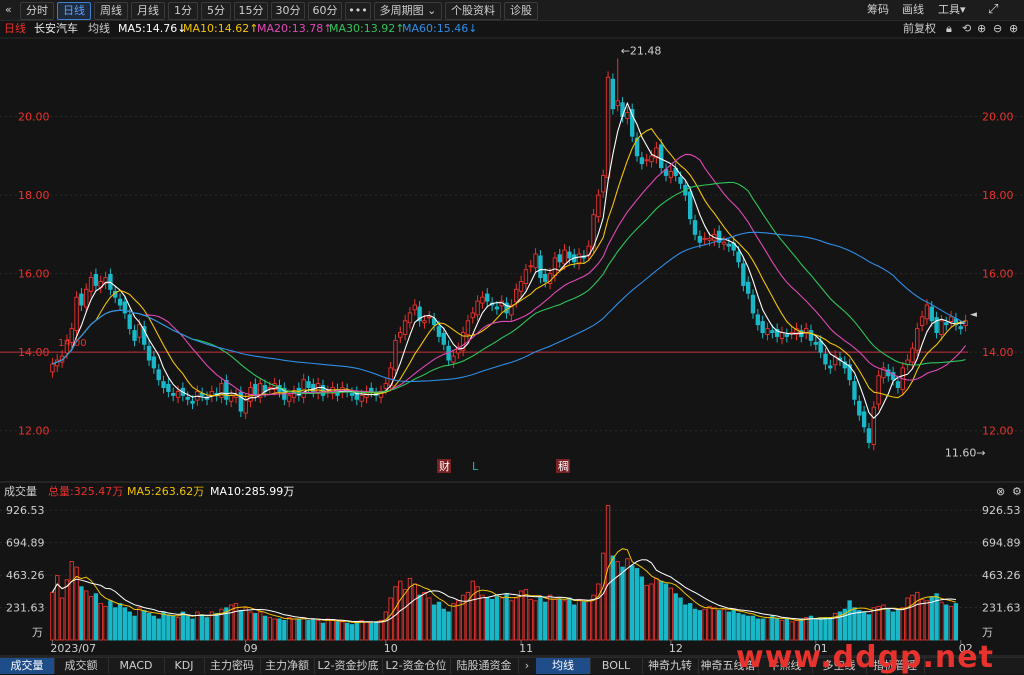 This screenshot has width=1024, height=675. What do you see at coordinates (670, 666) in the screenshot?
I see `indicator-tab-12: 神奇九转` at bounding box center [670, 666].